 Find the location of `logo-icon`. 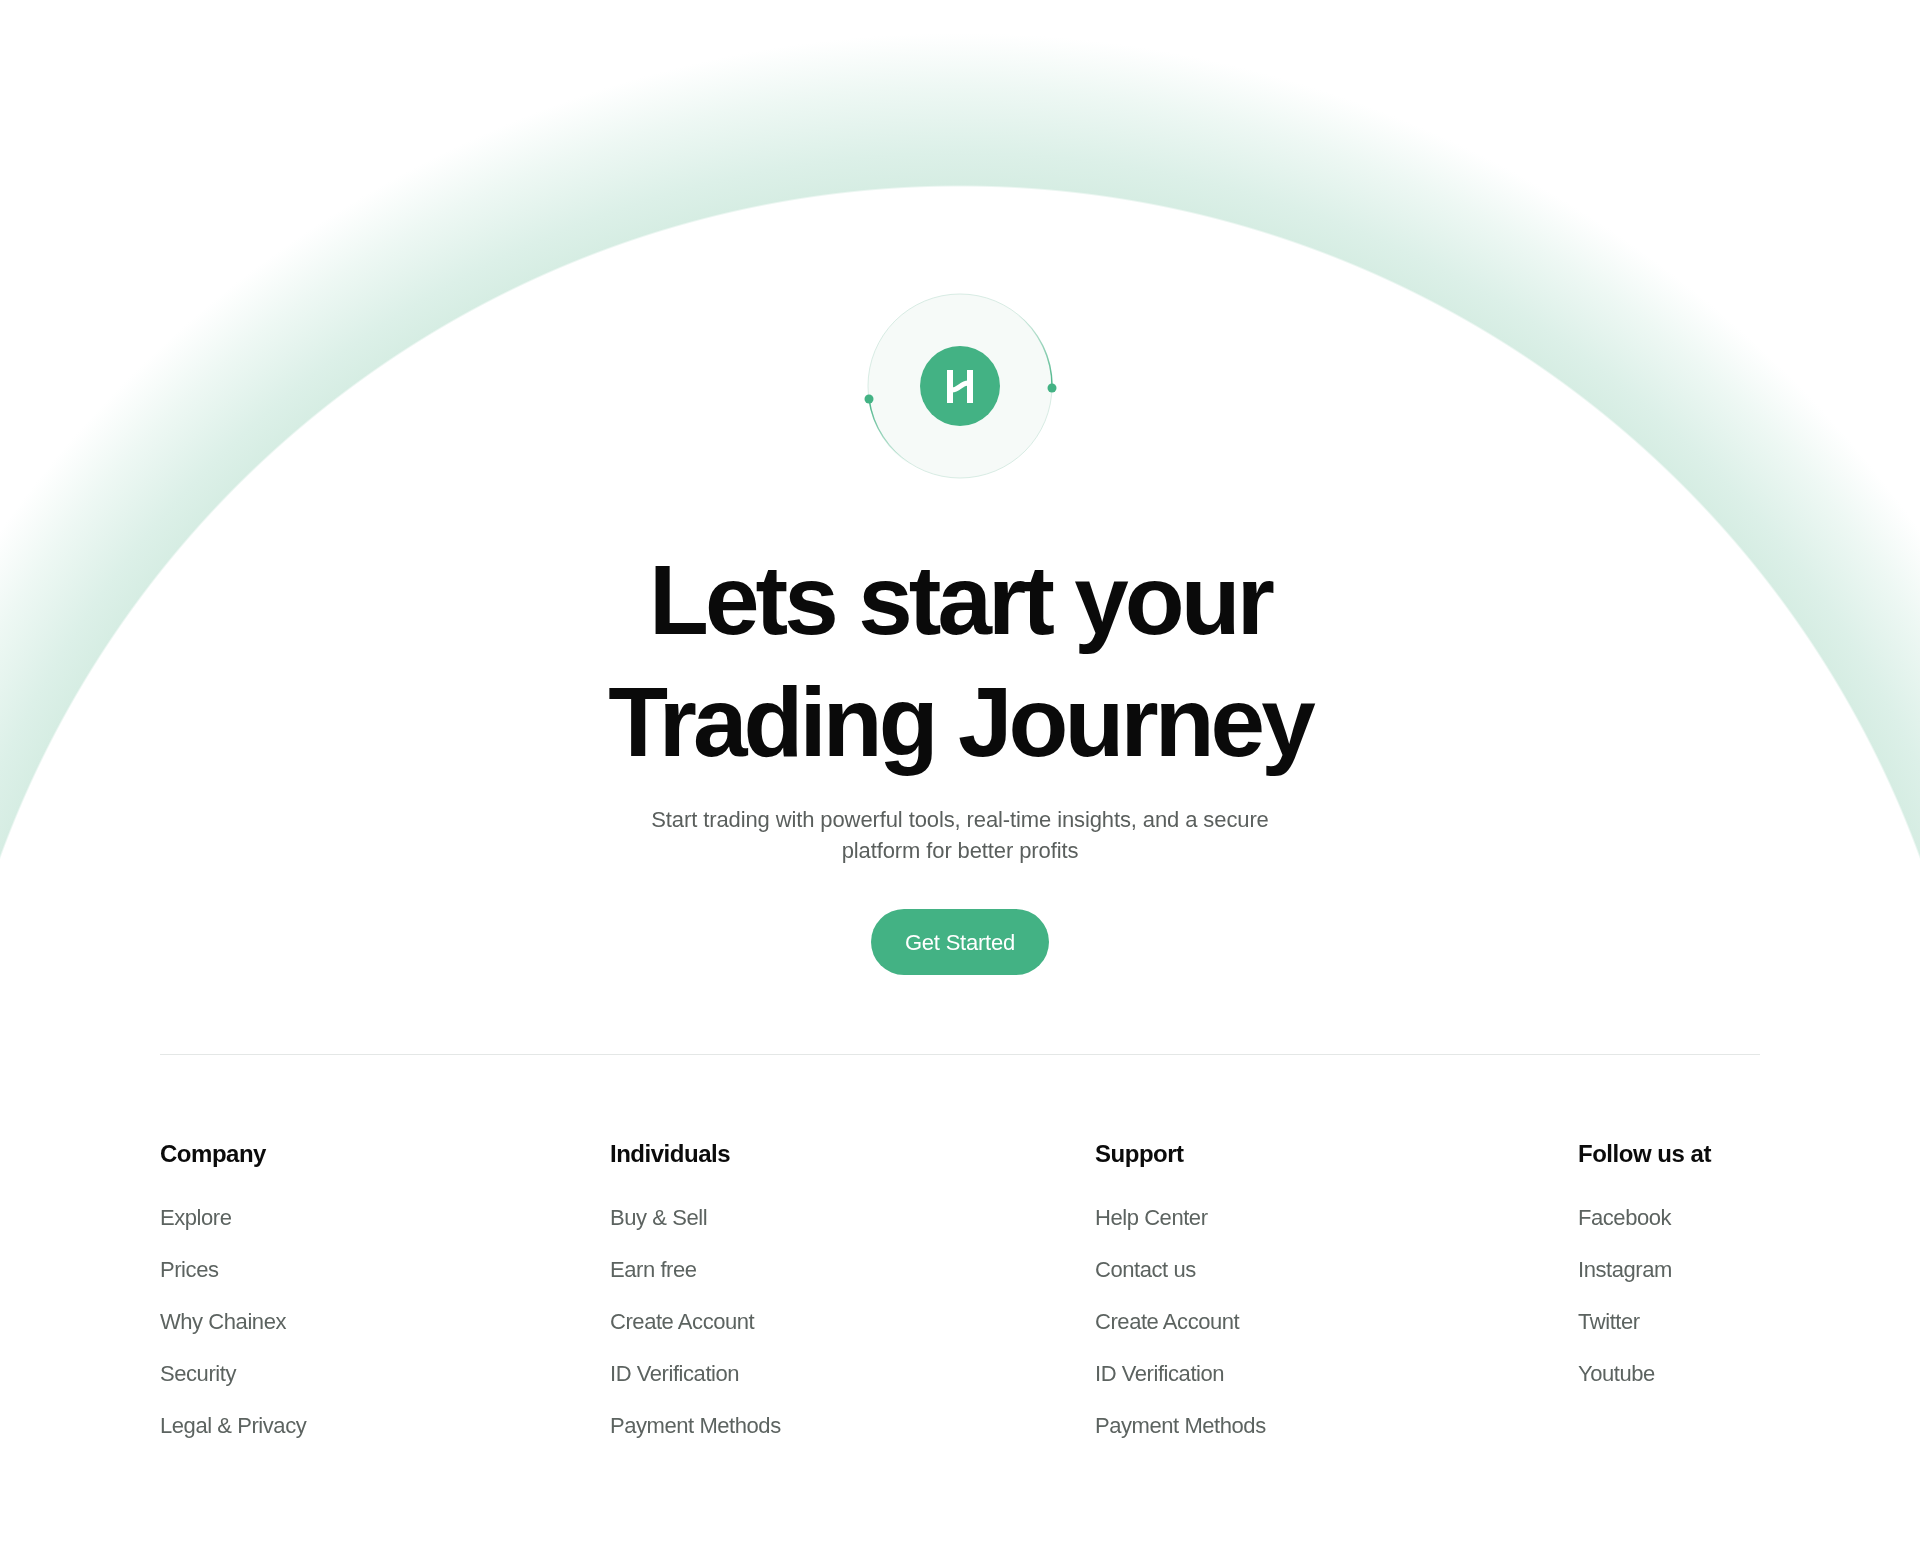

logo-icon is located at coordinates (960, 386).